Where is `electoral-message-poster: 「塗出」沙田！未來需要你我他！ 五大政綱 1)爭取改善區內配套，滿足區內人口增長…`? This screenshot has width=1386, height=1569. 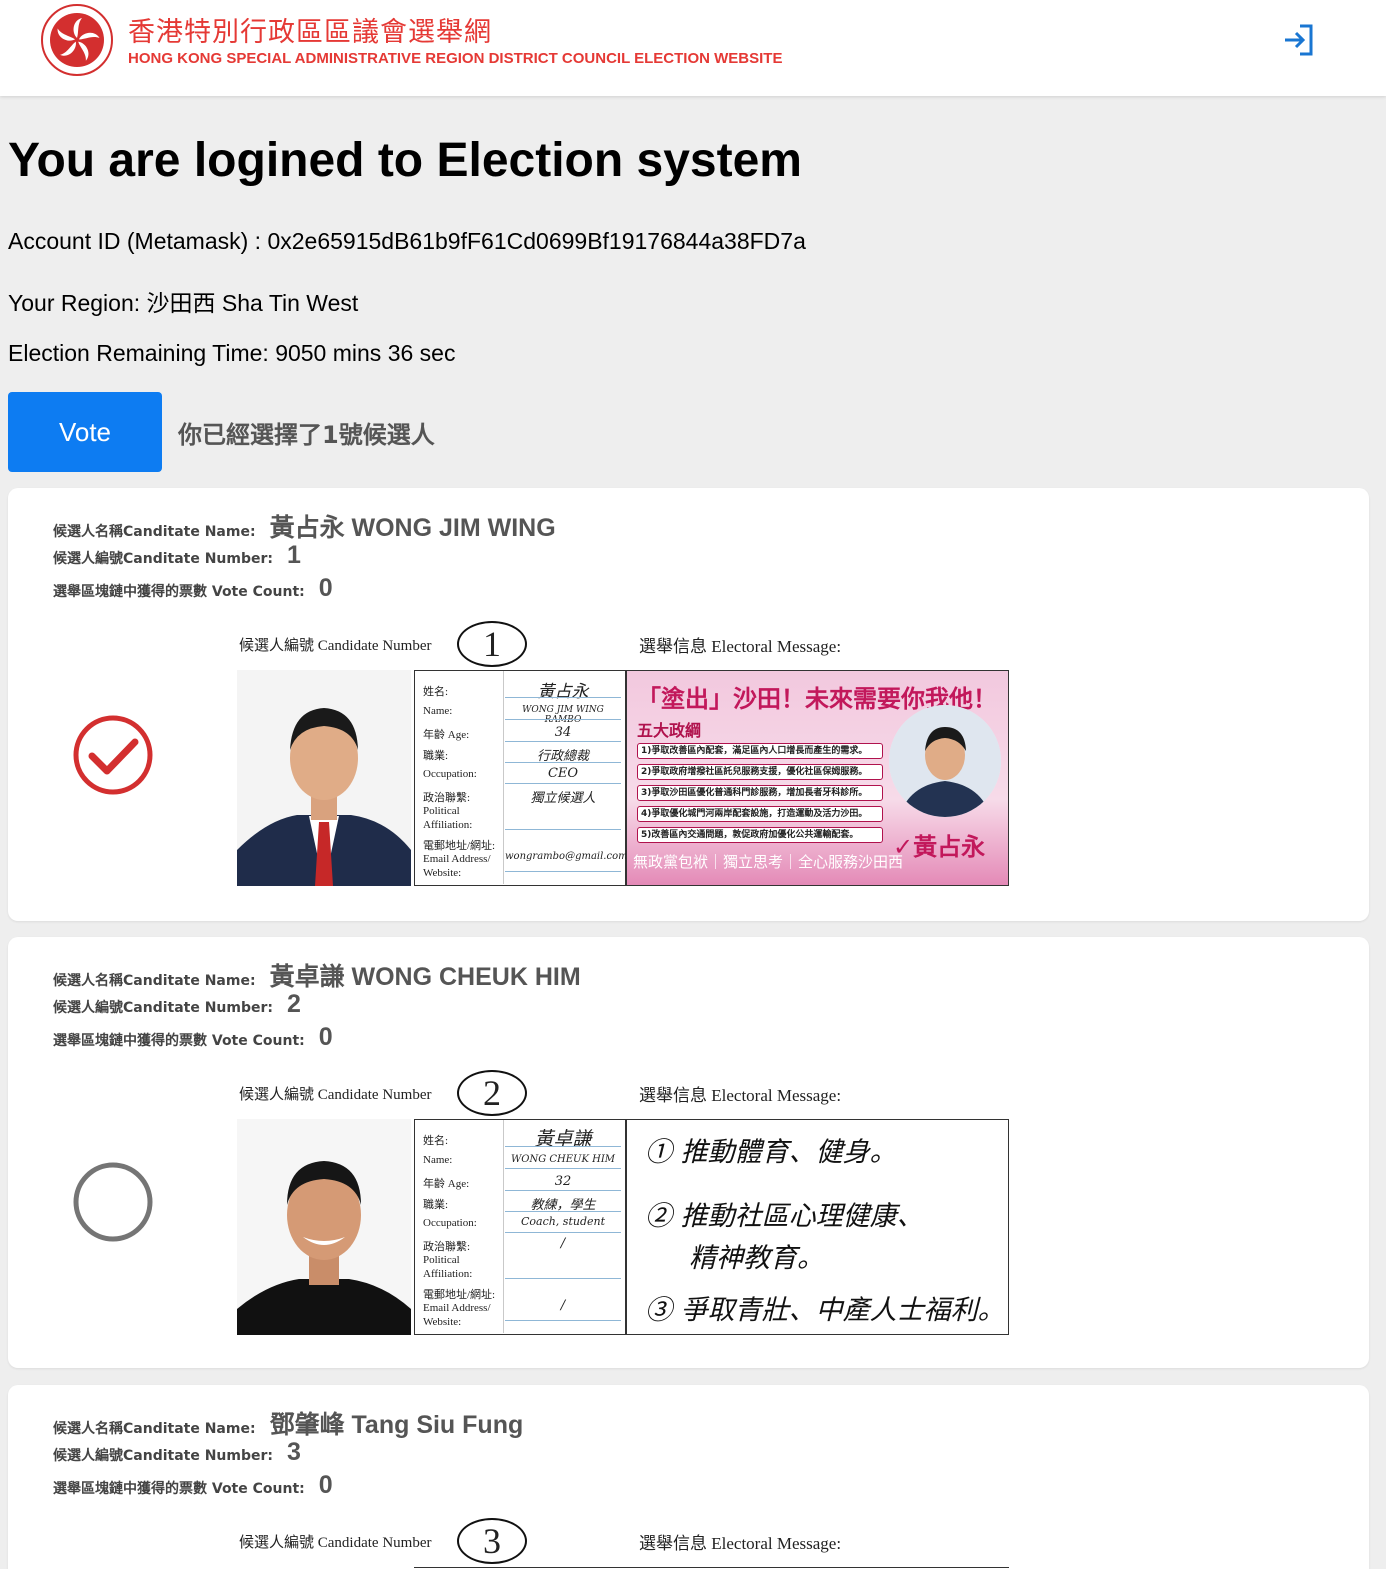 electoral-message-poster: 「塗出」沙田！未來需要你我他！ 五大政綱 1)爭取改善區內配套，滿足區內人口增長… is located at coordinates (817, 778).